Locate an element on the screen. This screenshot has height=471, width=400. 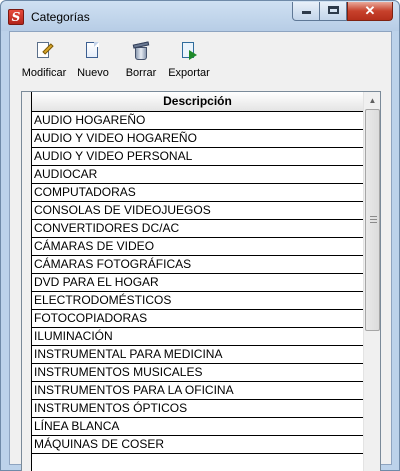
table-row: ELECTRODOMÉSTICOS is located at coordinates (197, 301).